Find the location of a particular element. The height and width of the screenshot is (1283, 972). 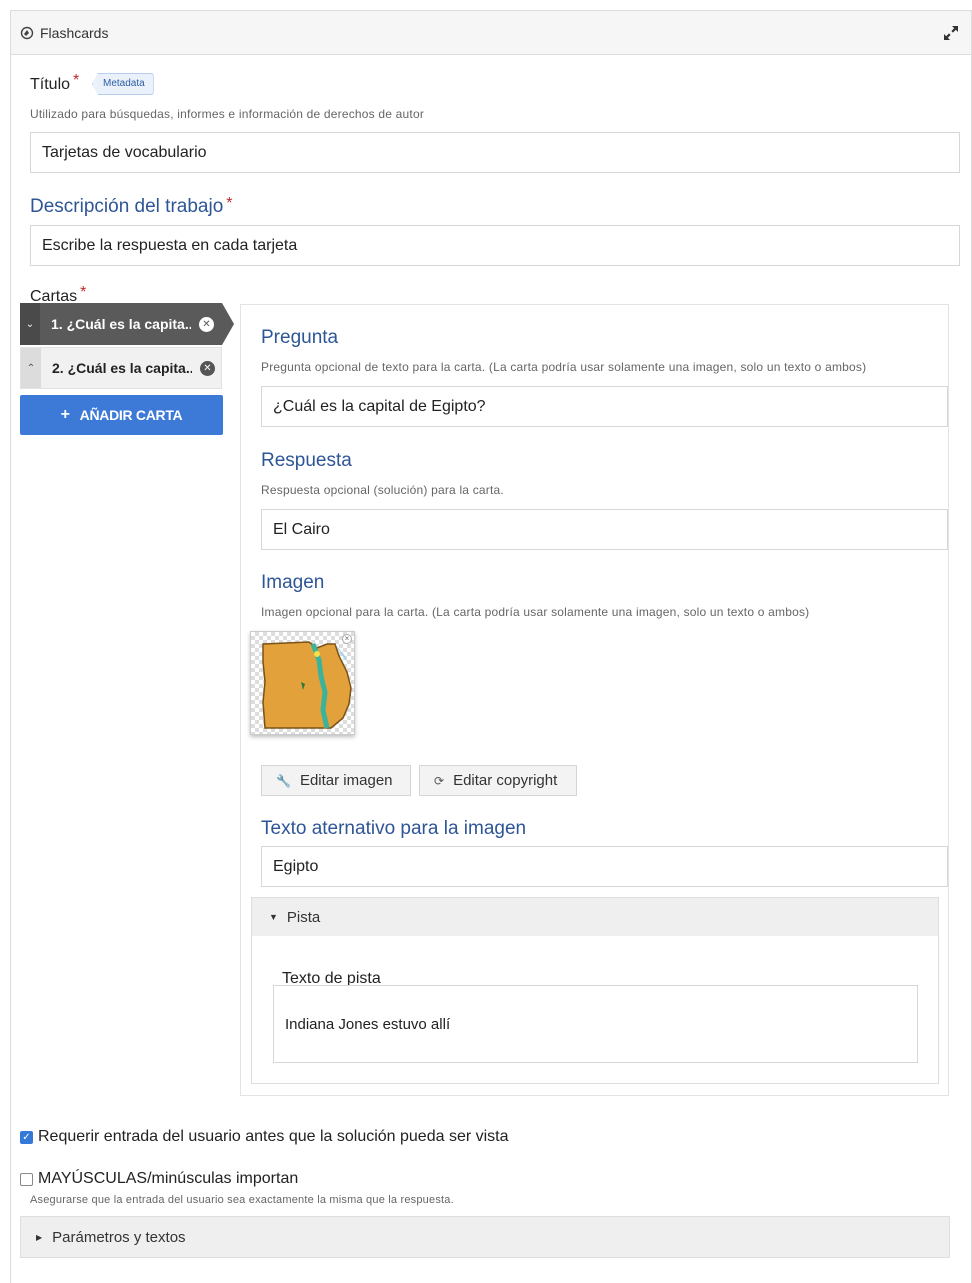

add-card-button: + AÑADIR CARTA is located at coordinates (121, 415).